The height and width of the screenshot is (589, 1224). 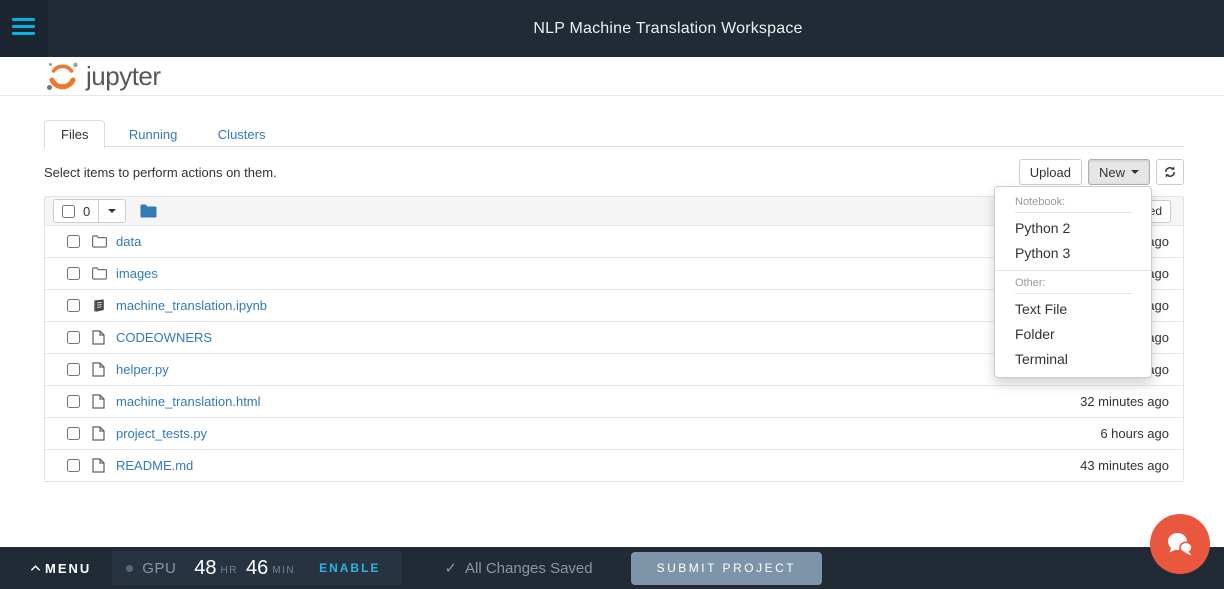 I want to click on jupyter-header: jupyter, so click(x=612, y=76).